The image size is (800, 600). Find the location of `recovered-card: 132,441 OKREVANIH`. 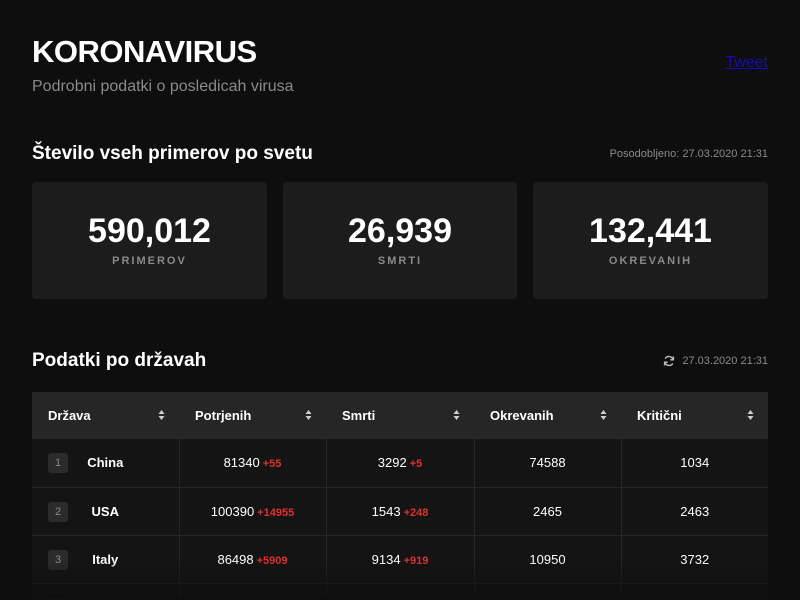

recovered-card: 132,441 OKREVANIH is located at coordinates (650, 240).